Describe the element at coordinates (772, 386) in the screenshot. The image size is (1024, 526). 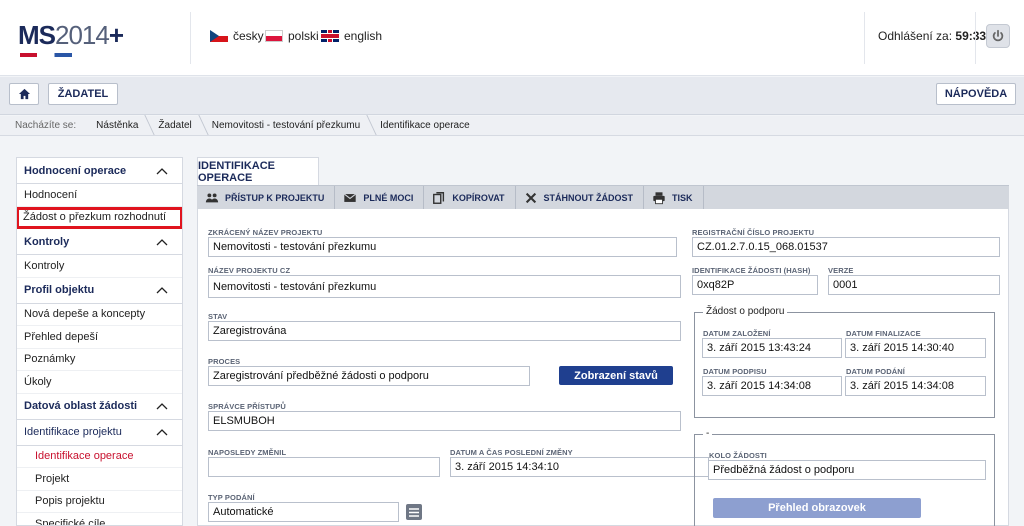
I see `signed-date-field: 3. září 2015 14:34:08` at that location.